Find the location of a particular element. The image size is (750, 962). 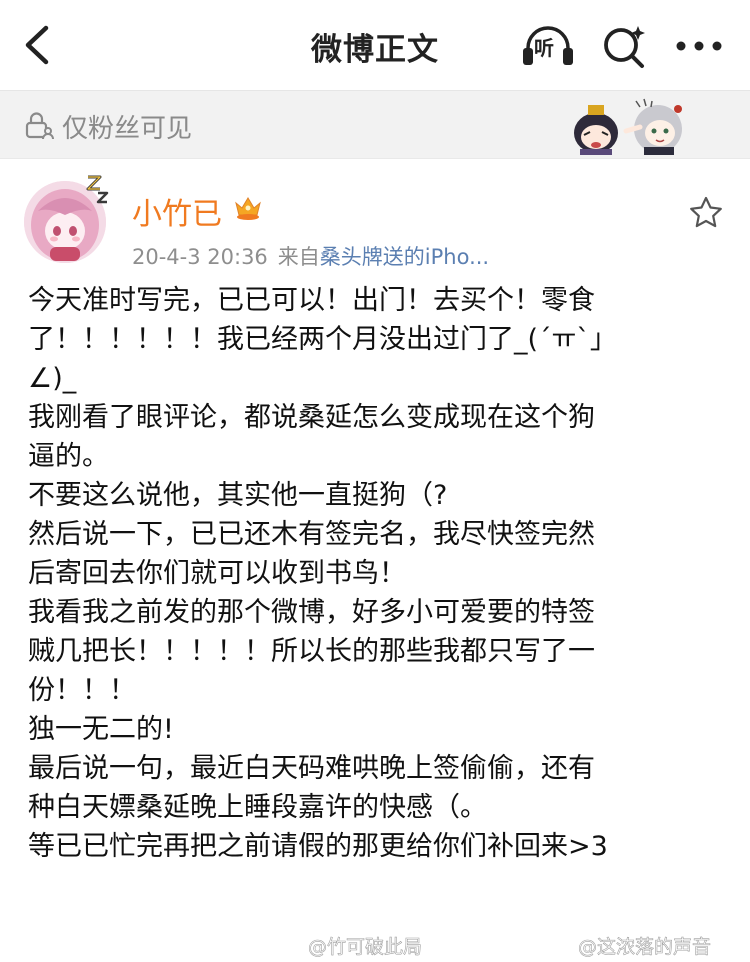

anime-sticker-icon is located at coordinates (628, 126).